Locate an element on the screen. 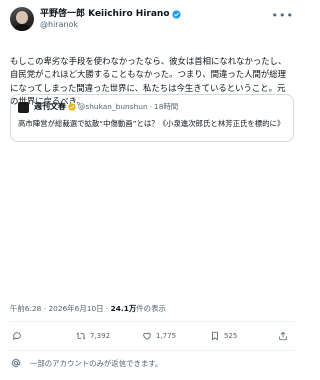 The image size is (320, 380). quoted-verified-badge-icon is located at coordinates (72, 106).